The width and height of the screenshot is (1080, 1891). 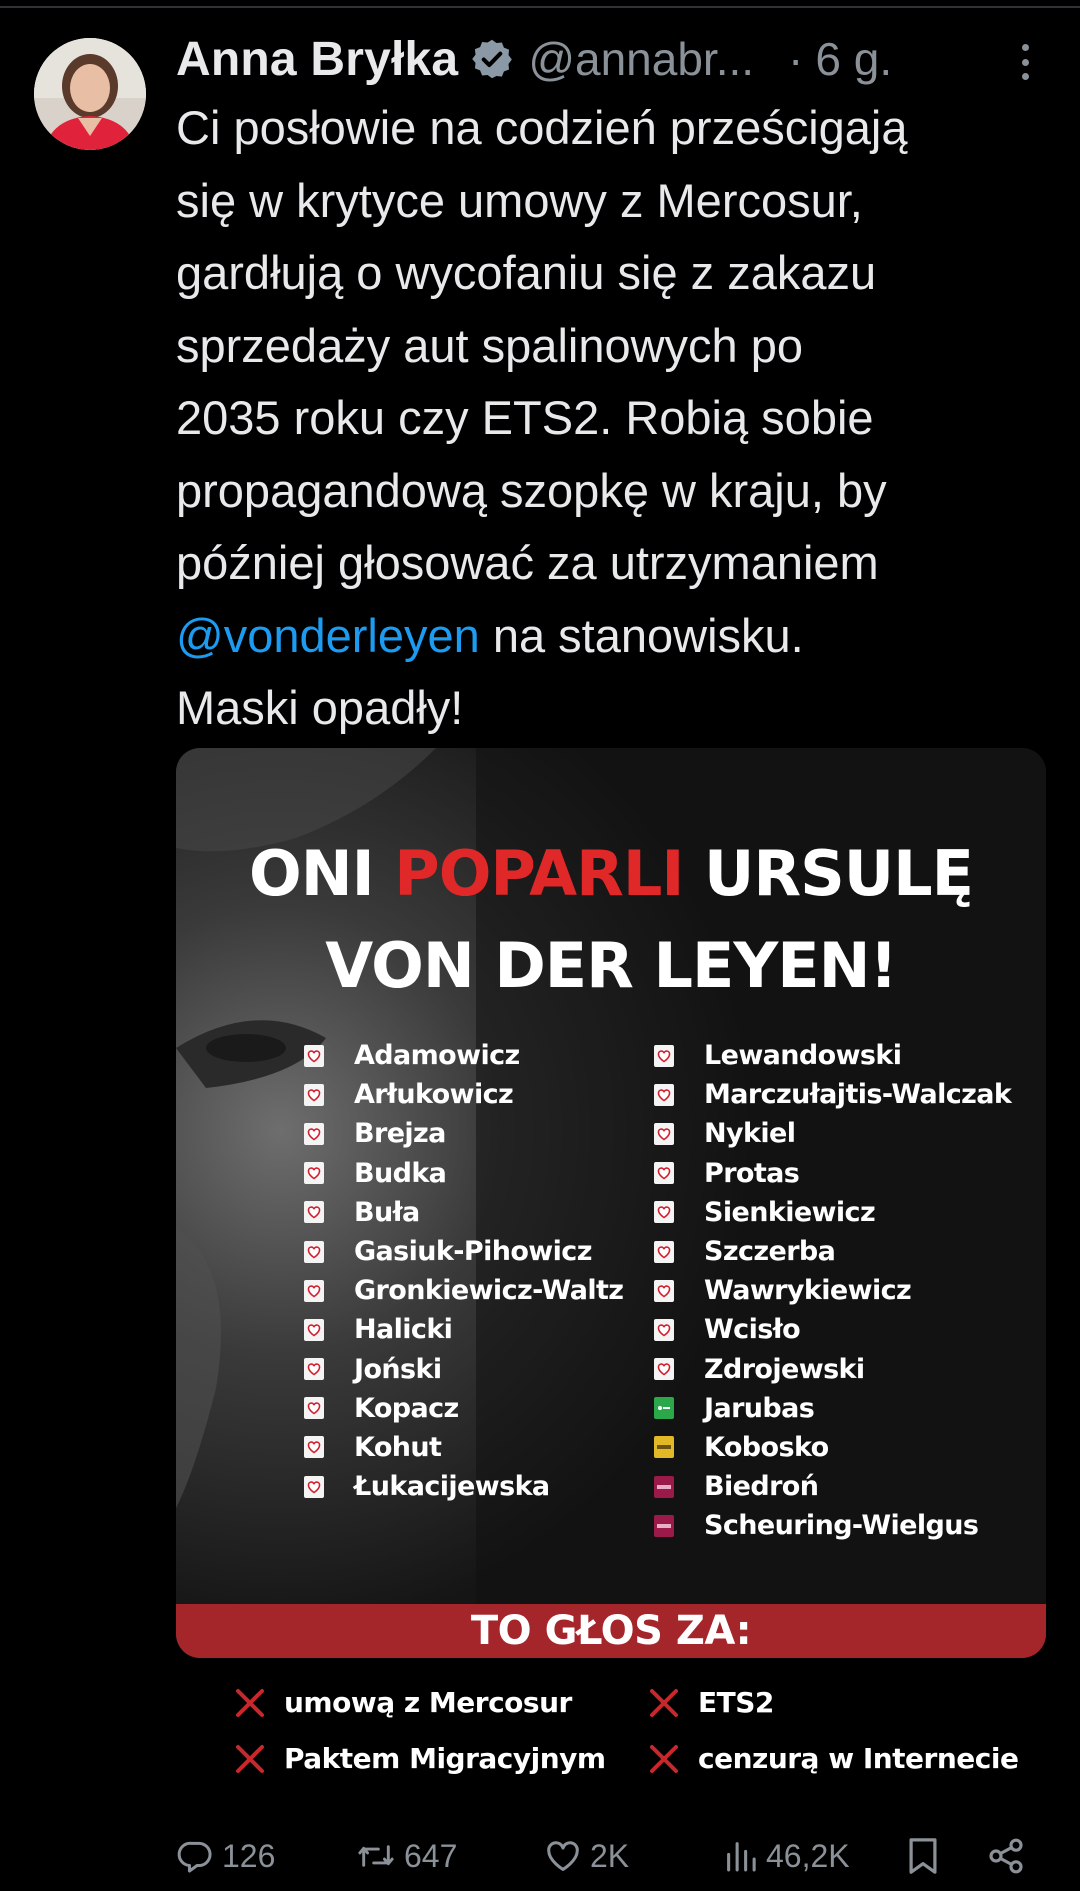 What do you see at coordinates (832, 1133) in the screenshot?
I see `poster-name-row: Nykiel` at bounding box center [832, 1133].